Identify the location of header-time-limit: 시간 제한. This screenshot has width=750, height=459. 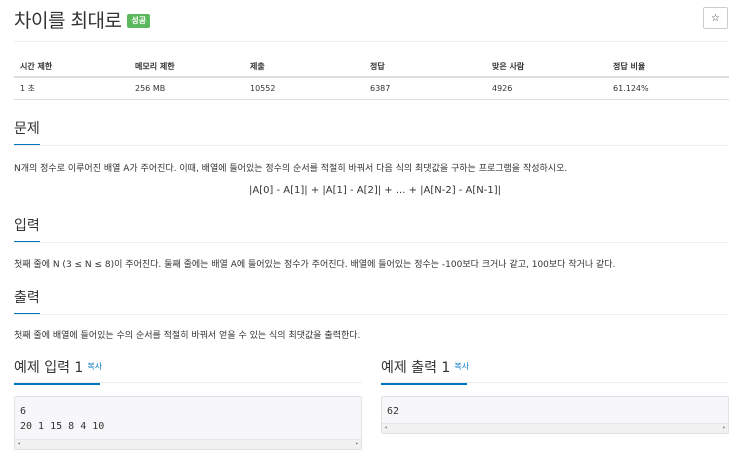
(71, 67).